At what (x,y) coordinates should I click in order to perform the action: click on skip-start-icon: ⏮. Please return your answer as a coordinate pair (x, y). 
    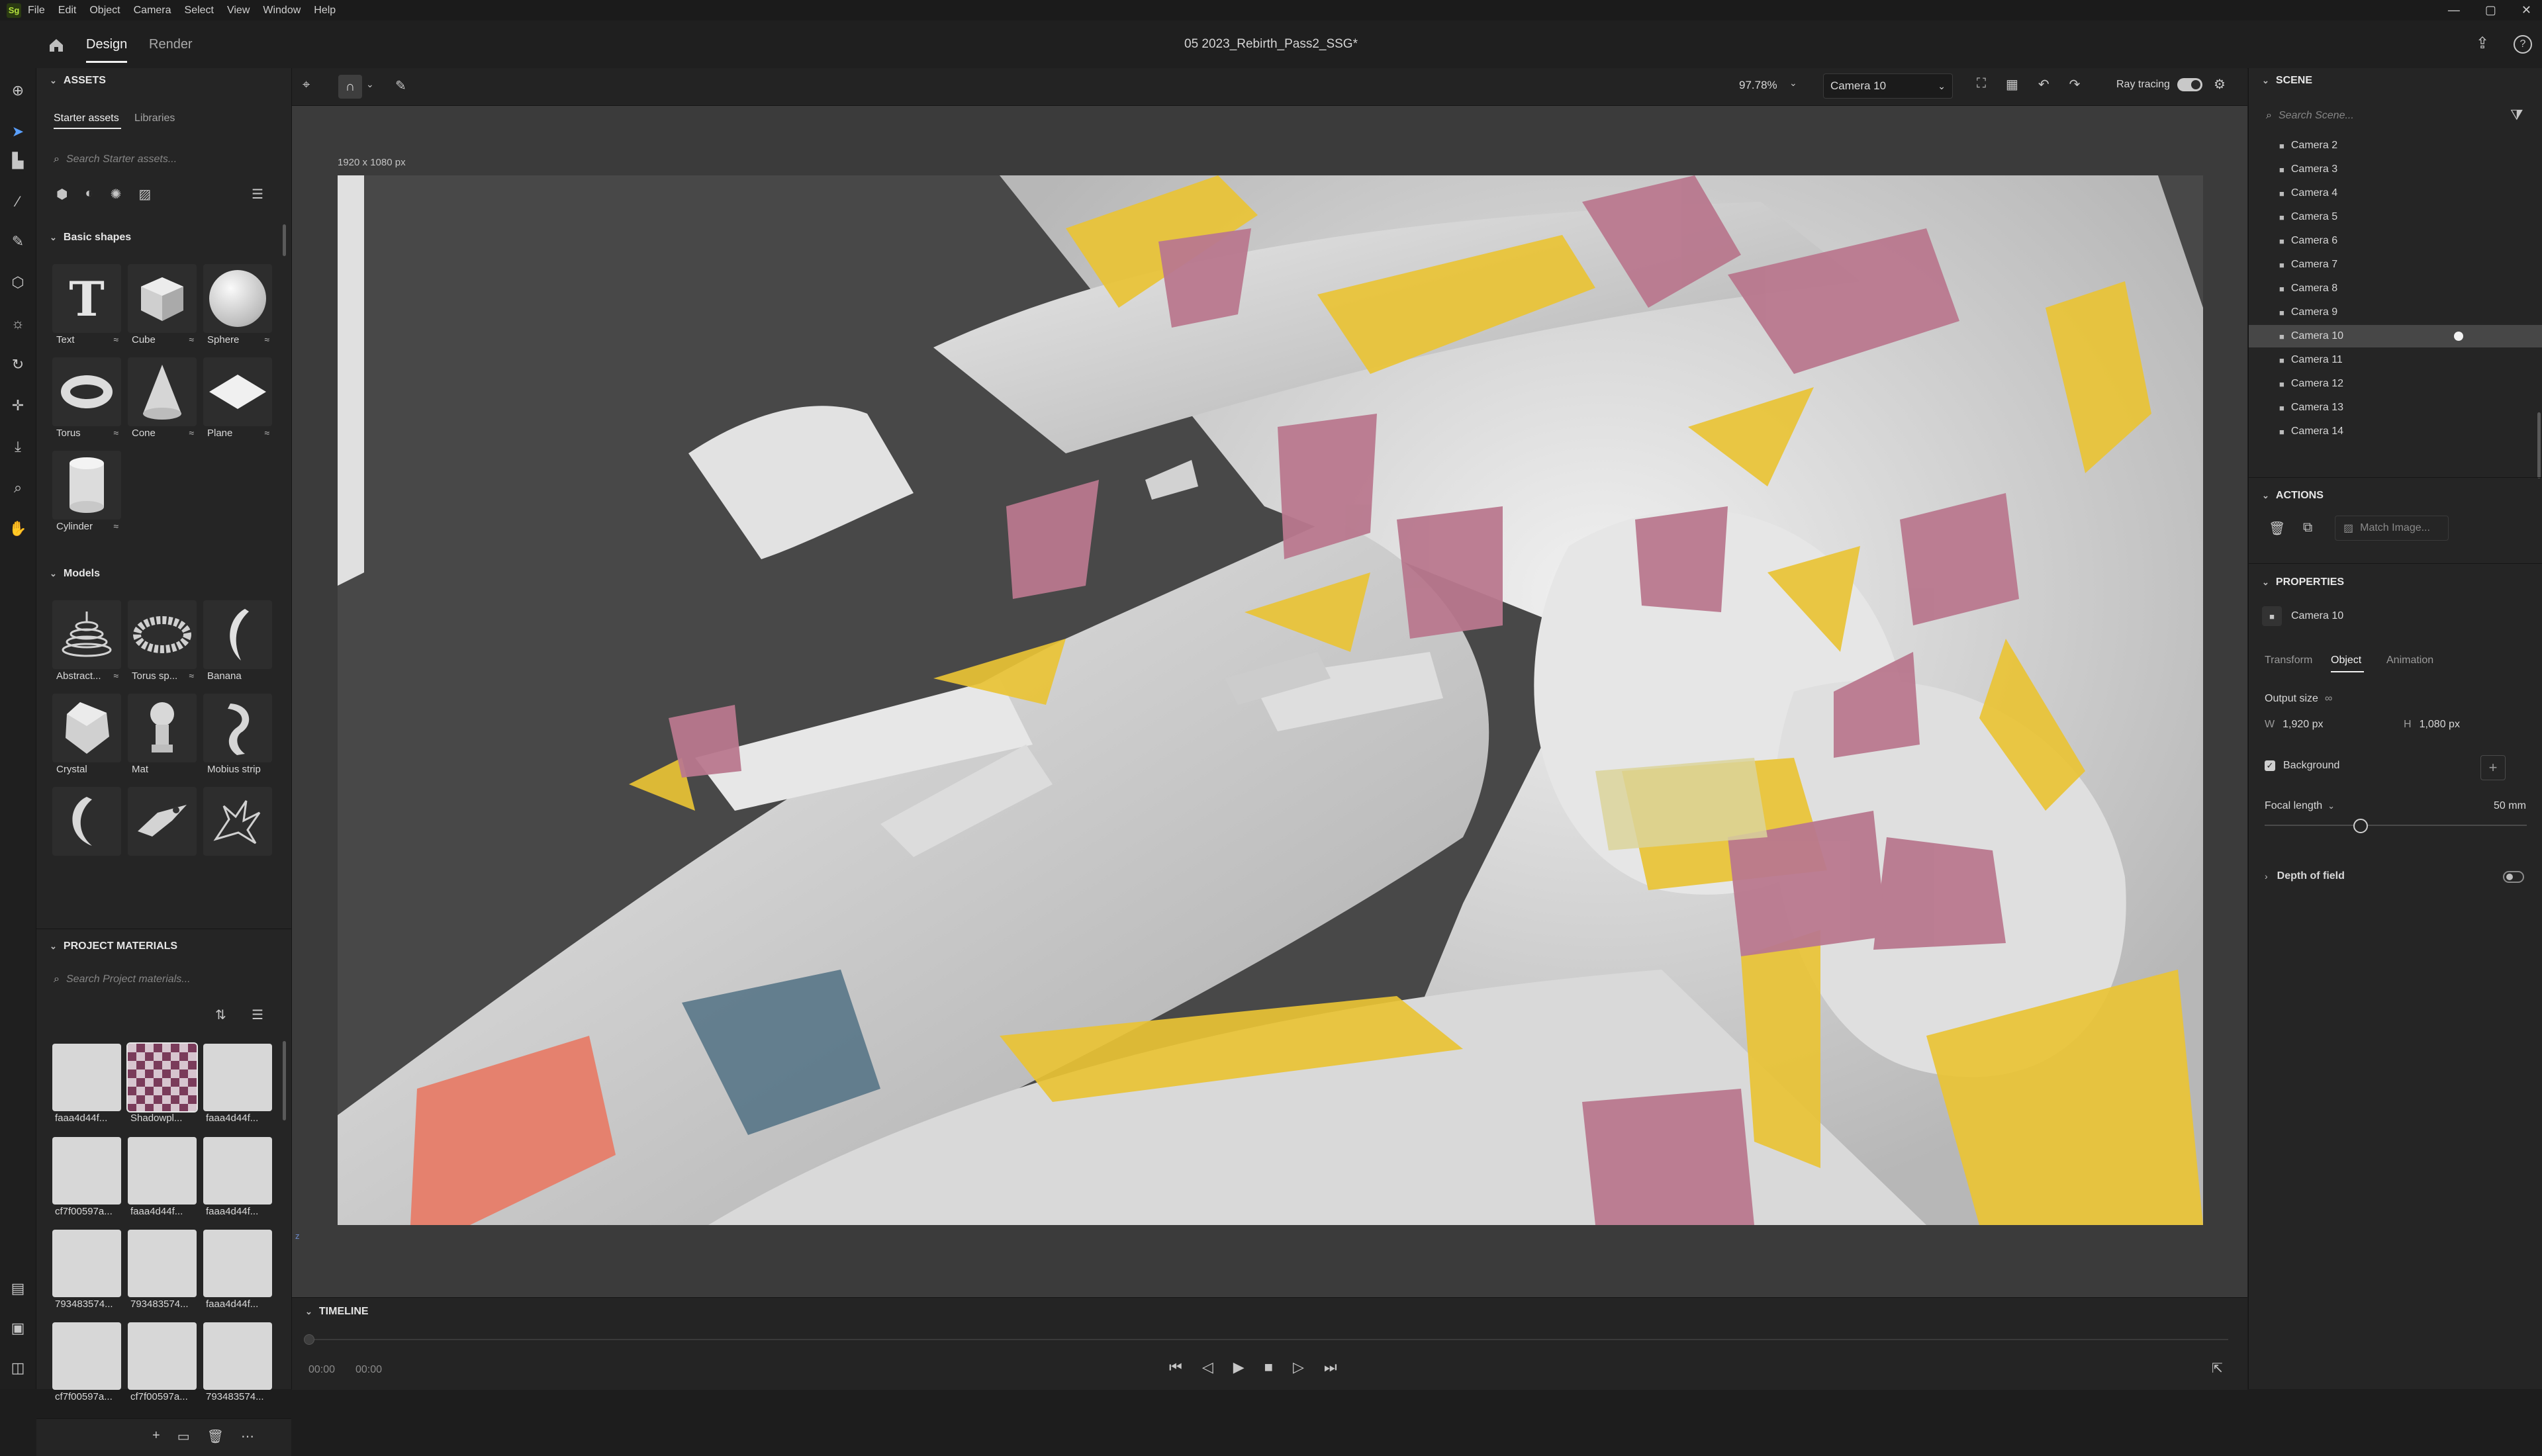
    Looking at the image, I should click on (1176, 1368).